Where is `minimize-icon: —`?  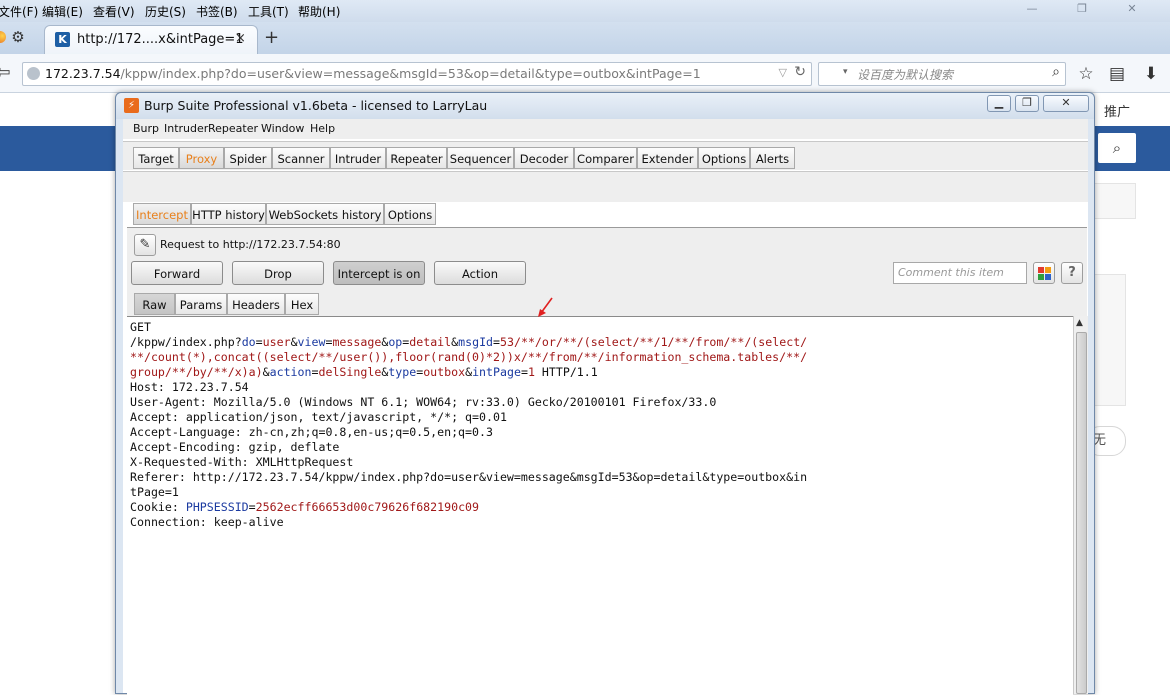
minimize-icon: — is located at coordinates (1032, 10).